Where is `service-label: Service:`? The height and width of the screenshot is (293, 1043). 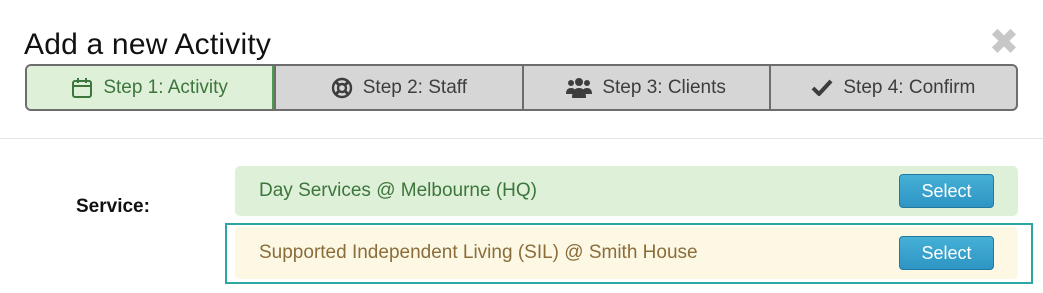 service-label: Service: is located at coordinates (113, 206).